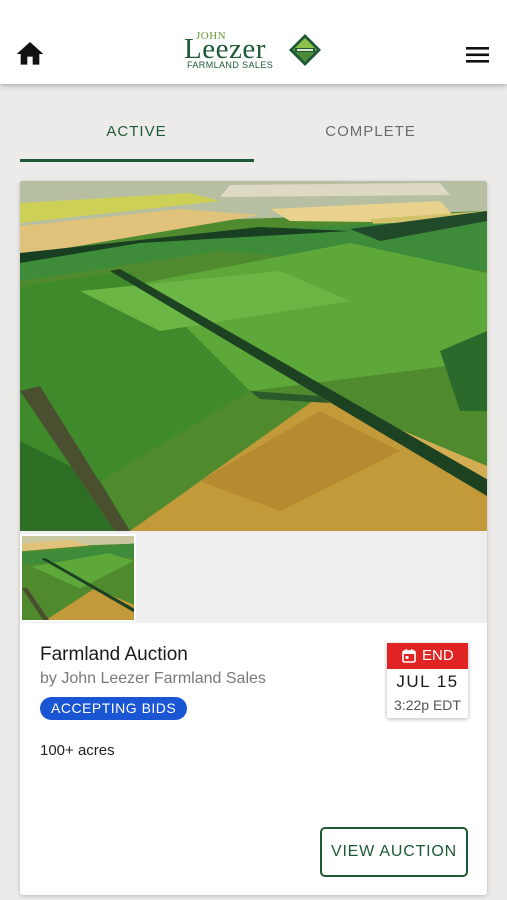 This screenshot has height=900, width=507. I want to click on end-date-box: END JUL 15 3:22p EDT, so click(427, 680).